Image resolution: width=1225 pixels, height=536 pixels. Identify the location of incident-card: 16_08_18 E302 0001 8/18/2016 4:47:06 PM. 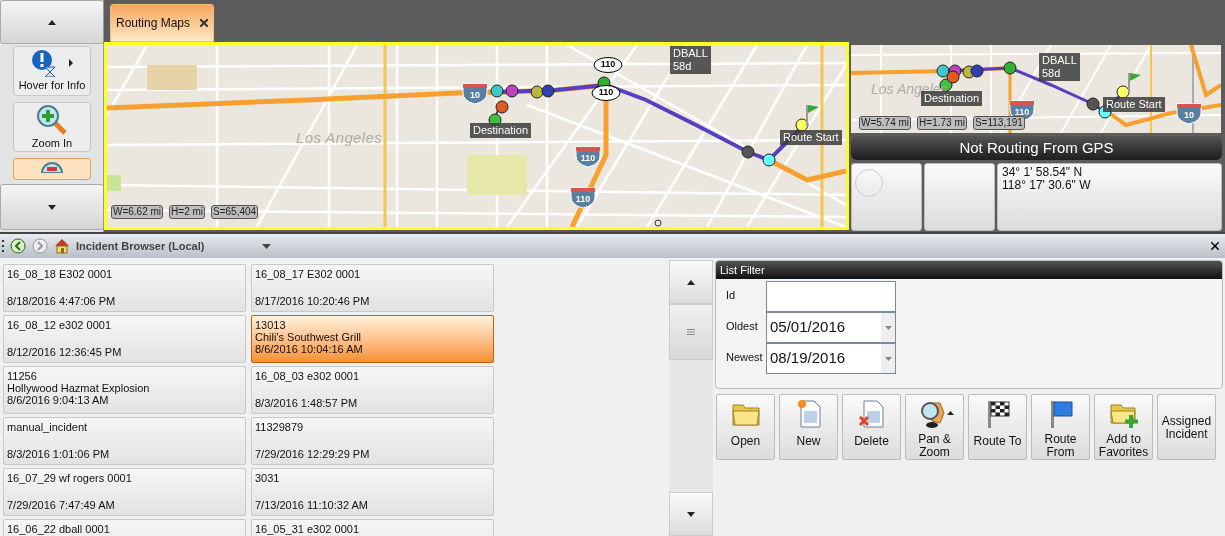
(124, 288).